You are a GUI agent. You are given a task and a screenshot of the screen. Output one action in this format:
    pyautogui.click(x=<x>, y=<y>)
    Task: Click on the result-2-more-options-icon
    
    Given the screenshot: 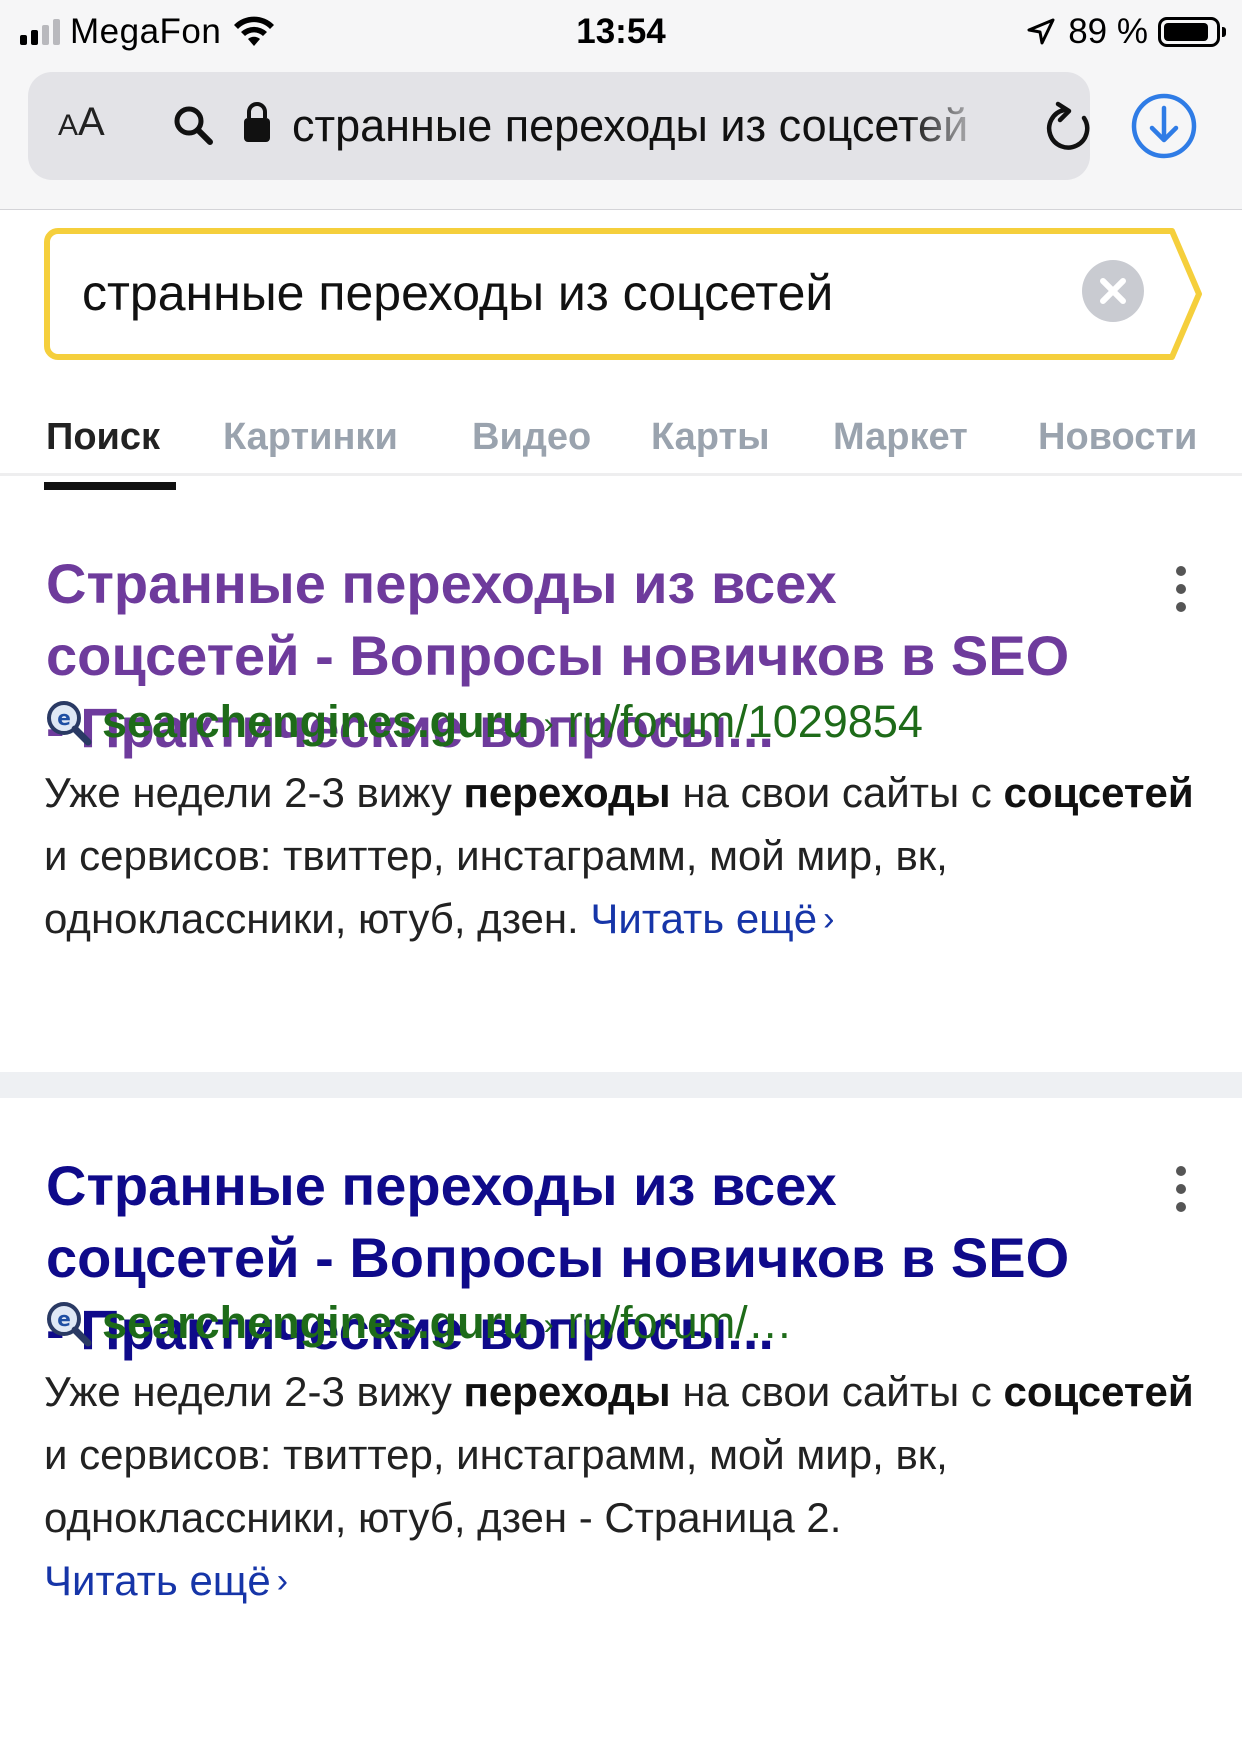 What is the action you would take?
    pyautogui.click(x=1181, y=1189)
    